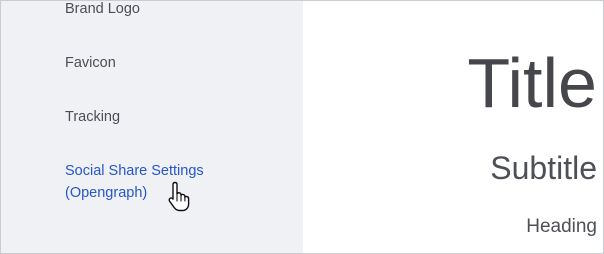 The image size is (604, 254). What do you see at coordinates (150, 182) in the screenshot?
I see `sidebar-item-social-share-settings: Social Share Settings (Opengraph)` at bounding box center [150, 182].